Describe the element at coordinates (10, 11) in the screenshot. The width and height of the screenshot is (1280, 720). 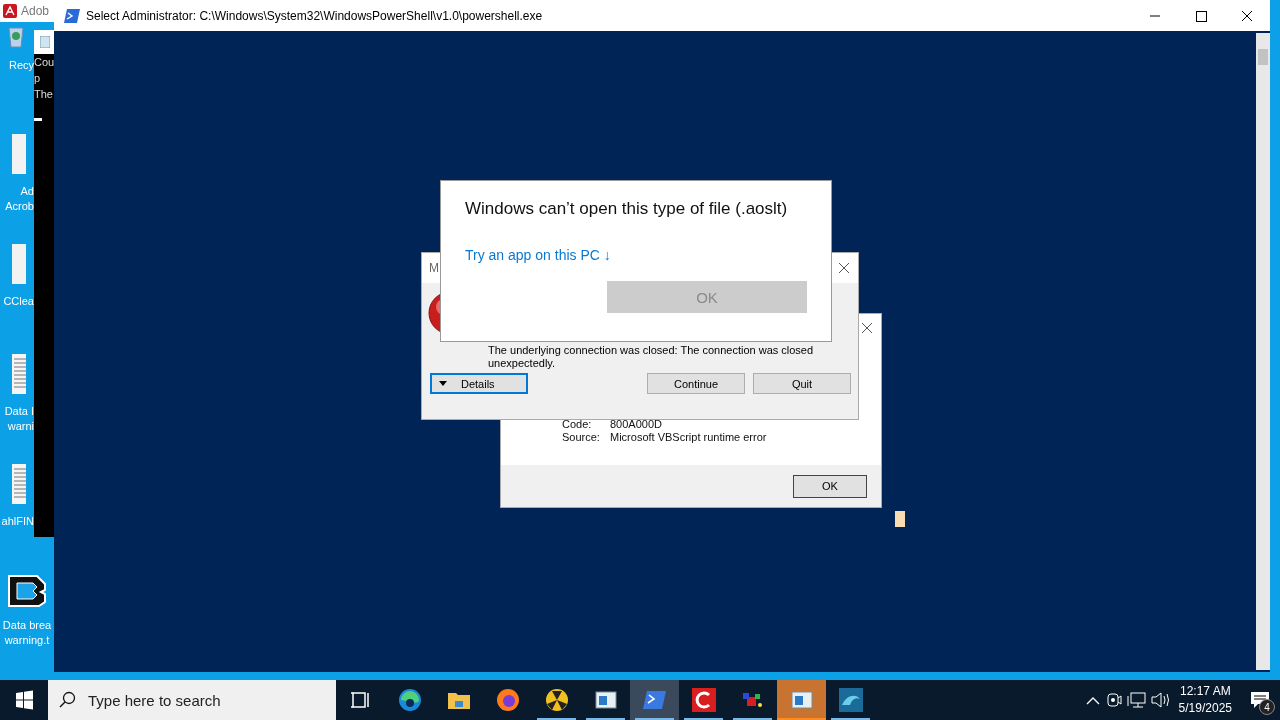
I see `pdf-icon` at that location.